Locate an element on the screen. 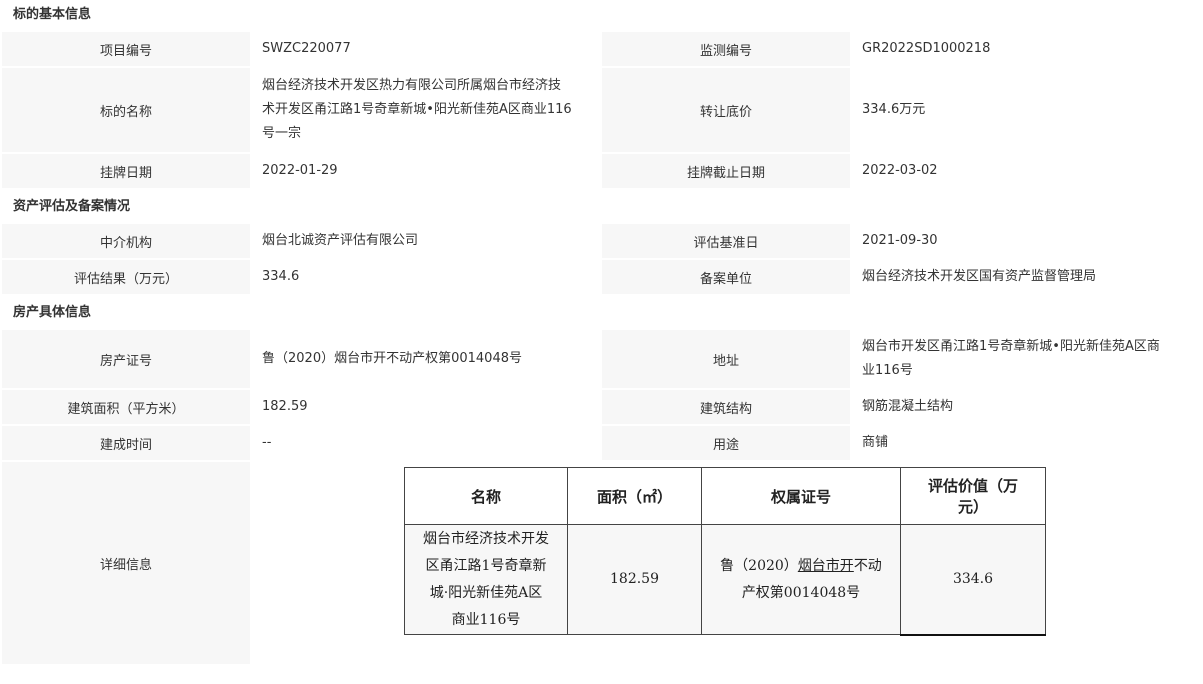 This screenshot has width=1203, height=684. detail-name-line-4: 商业116号 is located at coordinates (486, 619).